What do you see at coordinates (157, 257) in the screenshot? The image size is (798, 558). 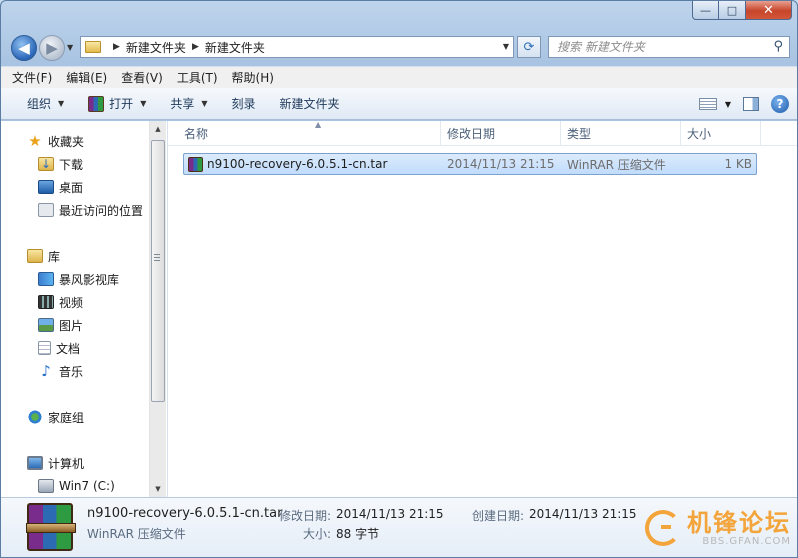 I see `grip-icon` at bounding box center [157, 257].